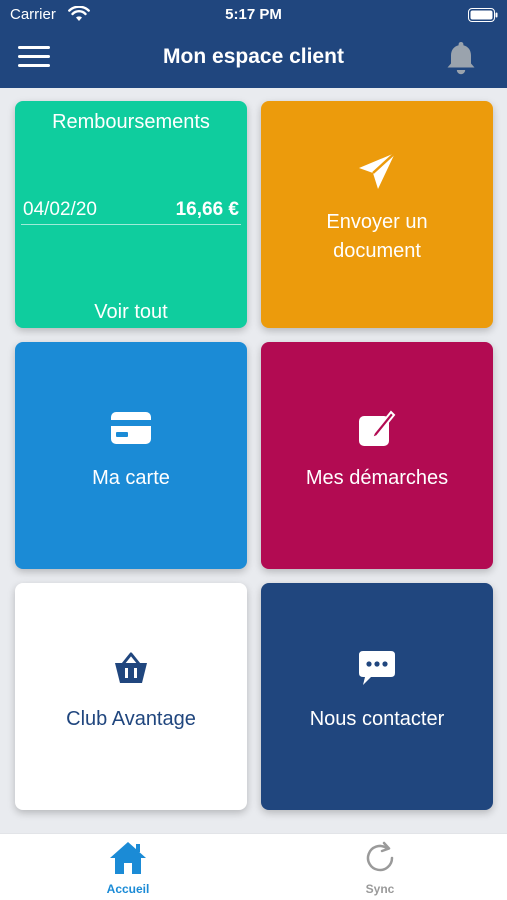 This screenshot has height=900, width=507. What do you see at coordinates (377, 222) in the screenshot?
I see `send-document-label-line1: Envoyer un` at bounding box center [377, 222].